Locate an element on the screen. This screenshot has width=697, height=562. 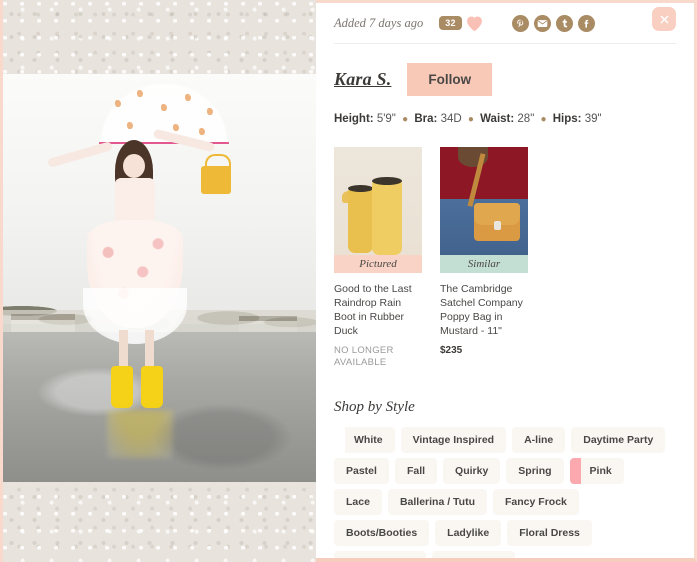
bra-value: 34D is located at coordinates (451, 119).